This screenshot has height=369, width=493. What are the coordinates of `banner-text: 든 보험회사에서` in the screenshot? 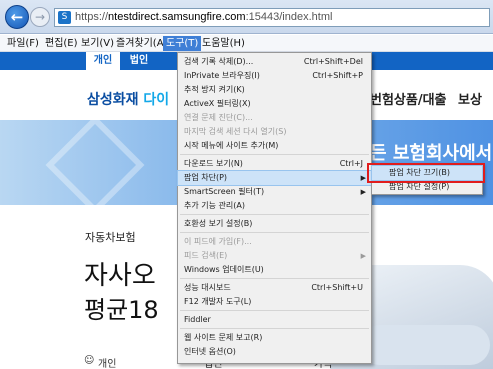 It's located at (431, 153).